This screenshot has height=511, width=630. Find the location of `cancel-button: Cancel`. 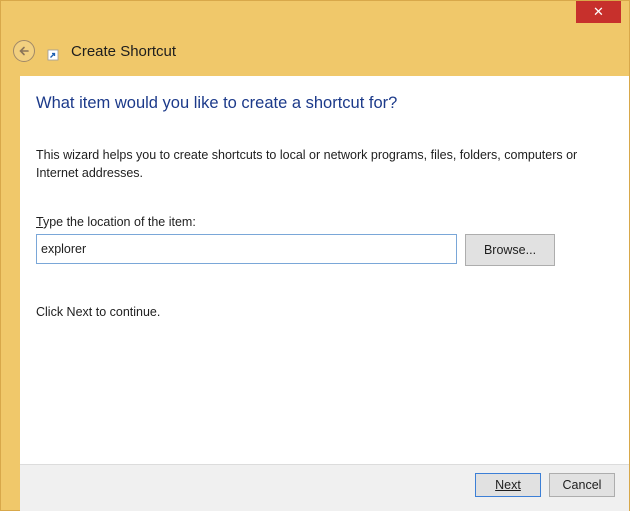

cancel-button: Cancel is located at coordinates (582, 485).